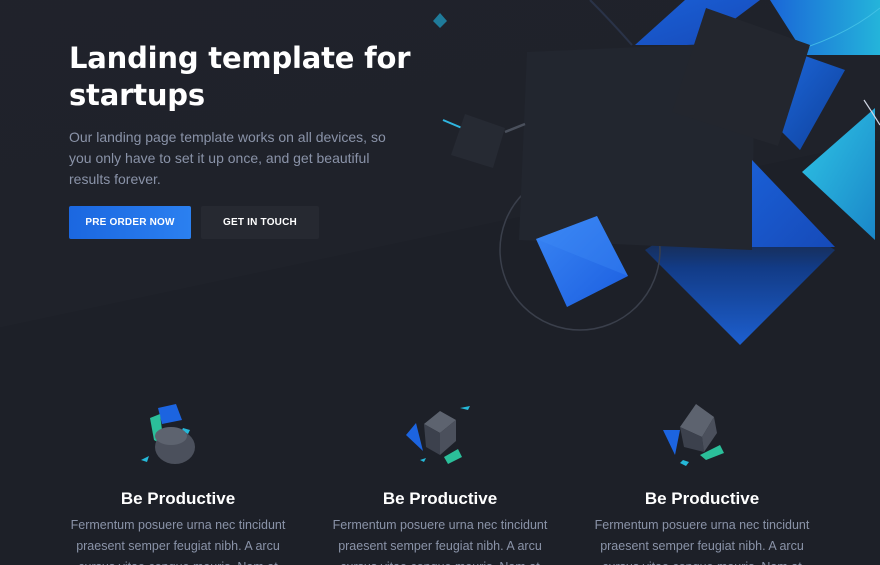 Image resolution: width=880 pixels, height=565 pixels. I want to click on arc-line-top, so click(611, 23).